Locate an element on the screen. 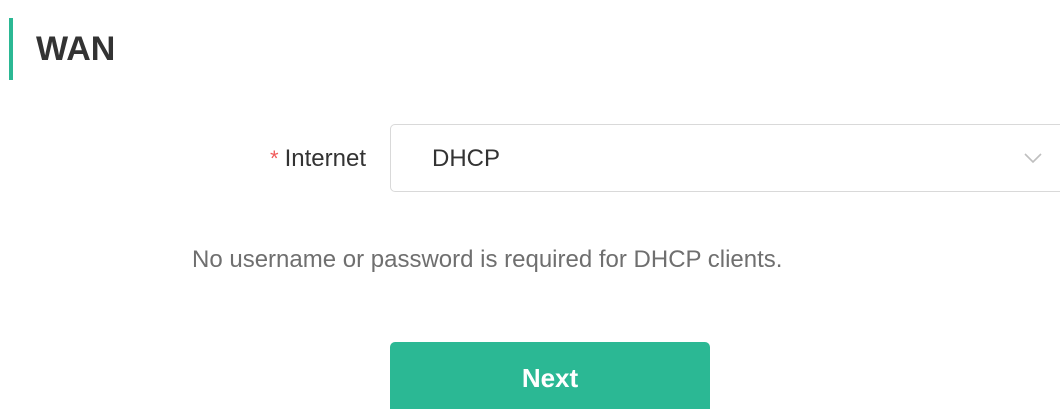 The image size is (1060, 409). next-button: Next is located at coordinates (550, 375).